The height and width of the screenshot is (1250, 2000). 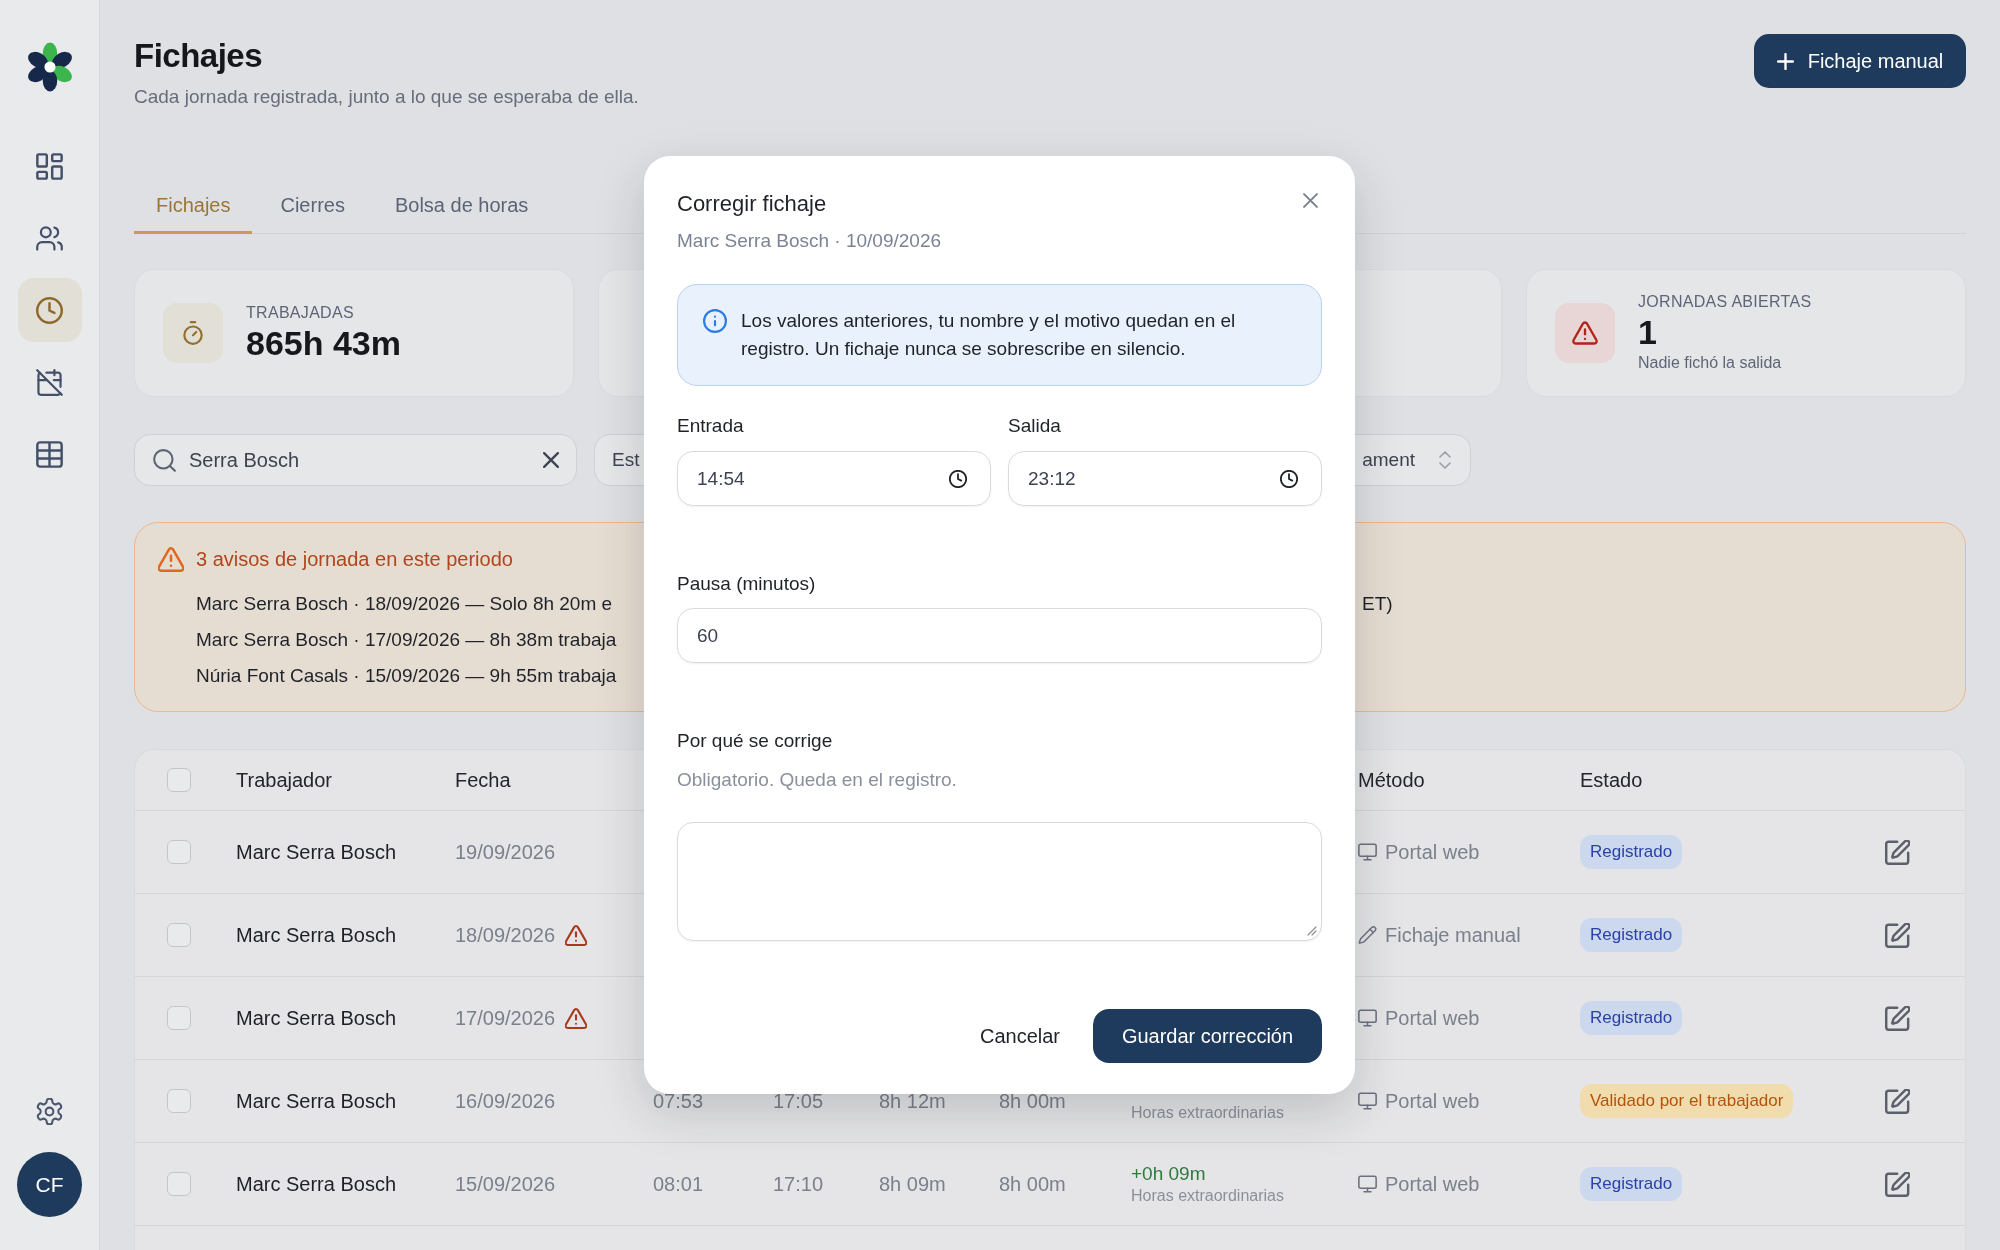 What do you see at coordinates (404, 603) in the screenshot?
I see `warning-line: Marc Serra Bosch · 18/09/2026 — Solo 8h 20m e` at bounding box center [404, 603].